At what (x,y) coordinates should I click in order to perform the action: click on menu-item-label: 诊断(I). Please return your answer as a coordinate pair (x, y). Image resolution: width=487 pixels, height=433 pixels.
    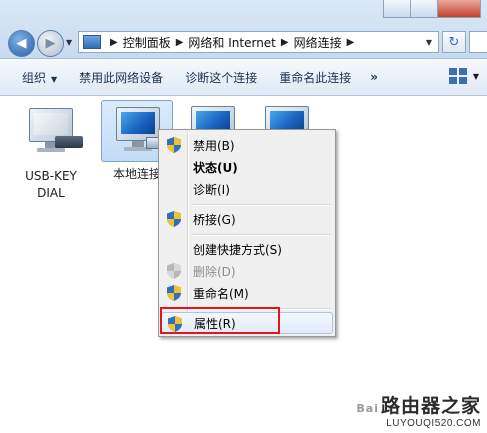
    Looking at the image, I should click on (211, 189).